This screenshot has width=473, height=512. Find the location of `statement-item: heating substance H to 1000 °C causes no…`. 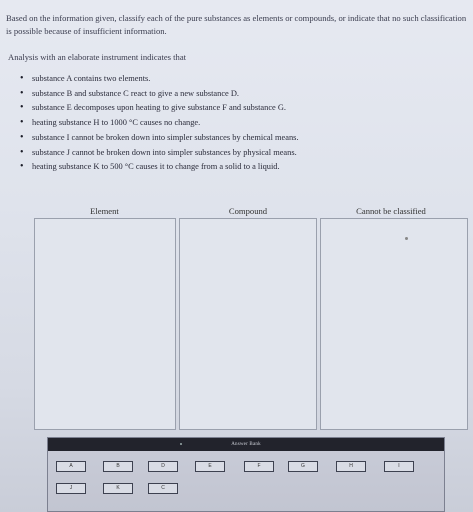

statement-item: heating substance H to 1000 °C causes no… is located at coordinates (159, 123).